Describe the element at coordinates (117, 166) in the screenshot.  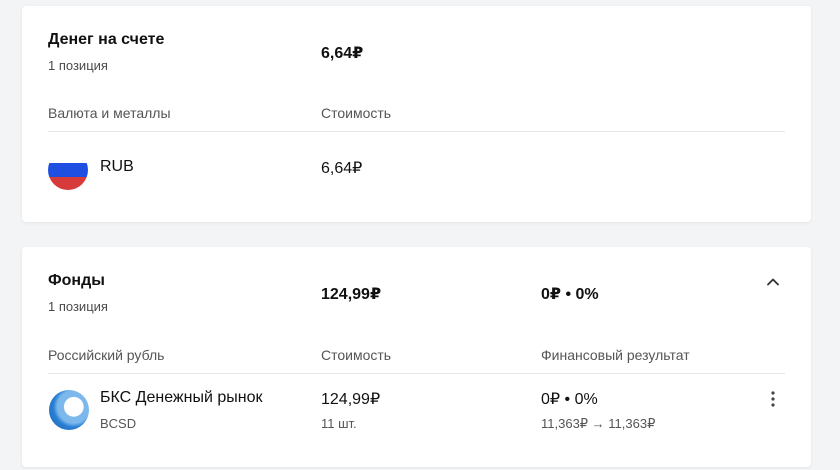
I see `currency-name: RUB` at that location.